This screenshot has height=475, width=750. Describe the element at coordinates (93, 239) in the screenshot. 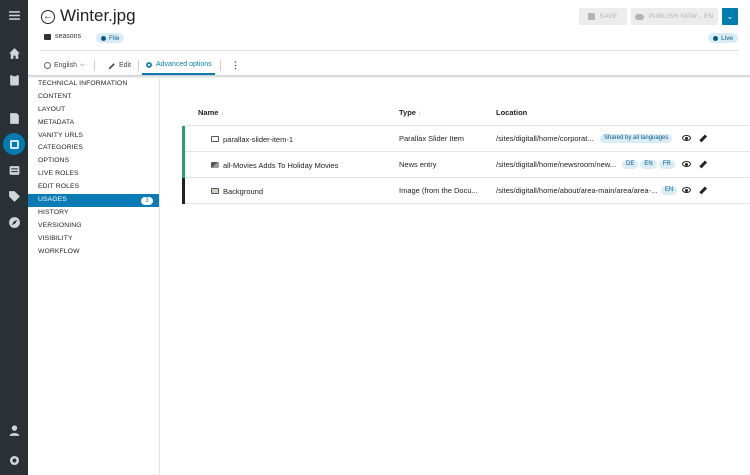

I see `sidebar-item-visibility: VISIBILITY` at that location.